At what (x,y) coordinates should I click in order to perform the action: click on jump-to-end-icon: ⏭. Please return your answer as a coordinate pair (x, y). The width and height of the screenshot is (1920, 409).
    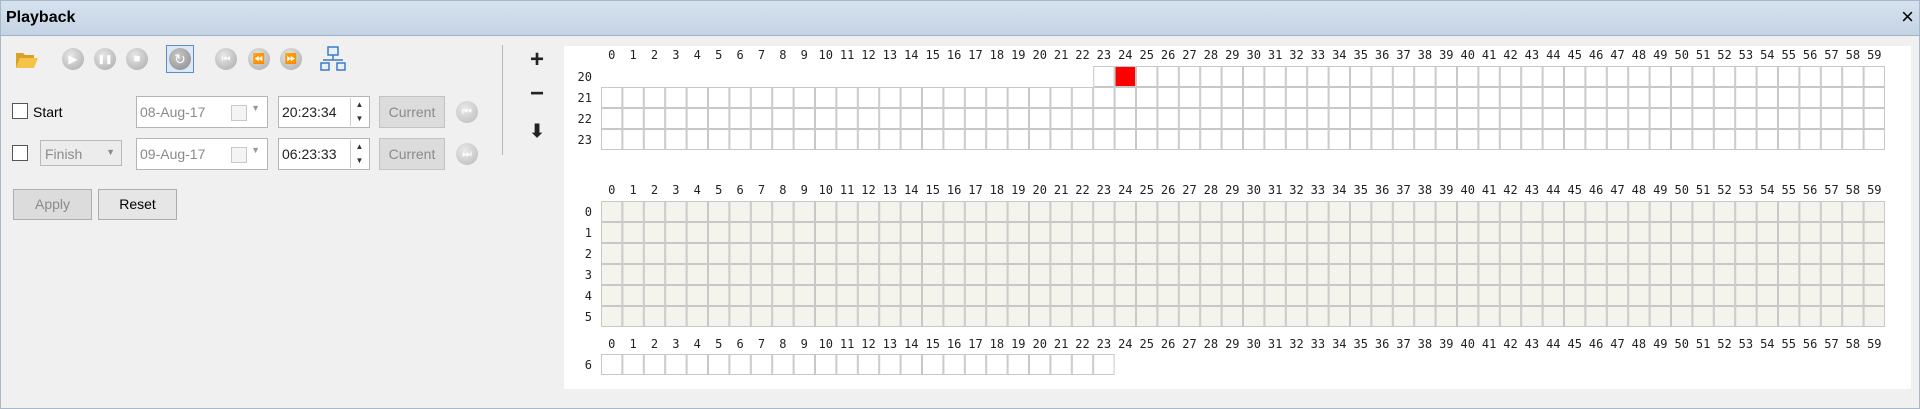
    Looking at the image, I should click on (467, 154).